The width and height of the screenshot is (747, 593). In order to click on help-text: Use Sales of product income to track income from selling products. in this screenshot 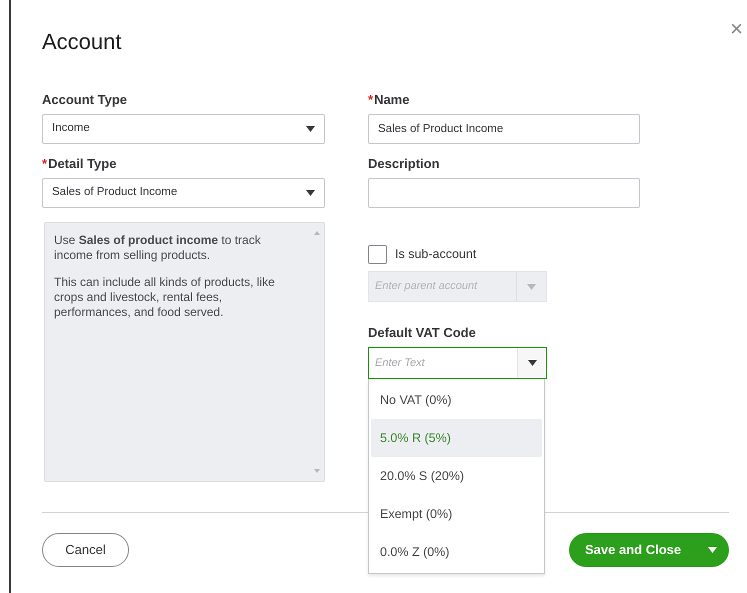, I will do `click(158, 248)`.